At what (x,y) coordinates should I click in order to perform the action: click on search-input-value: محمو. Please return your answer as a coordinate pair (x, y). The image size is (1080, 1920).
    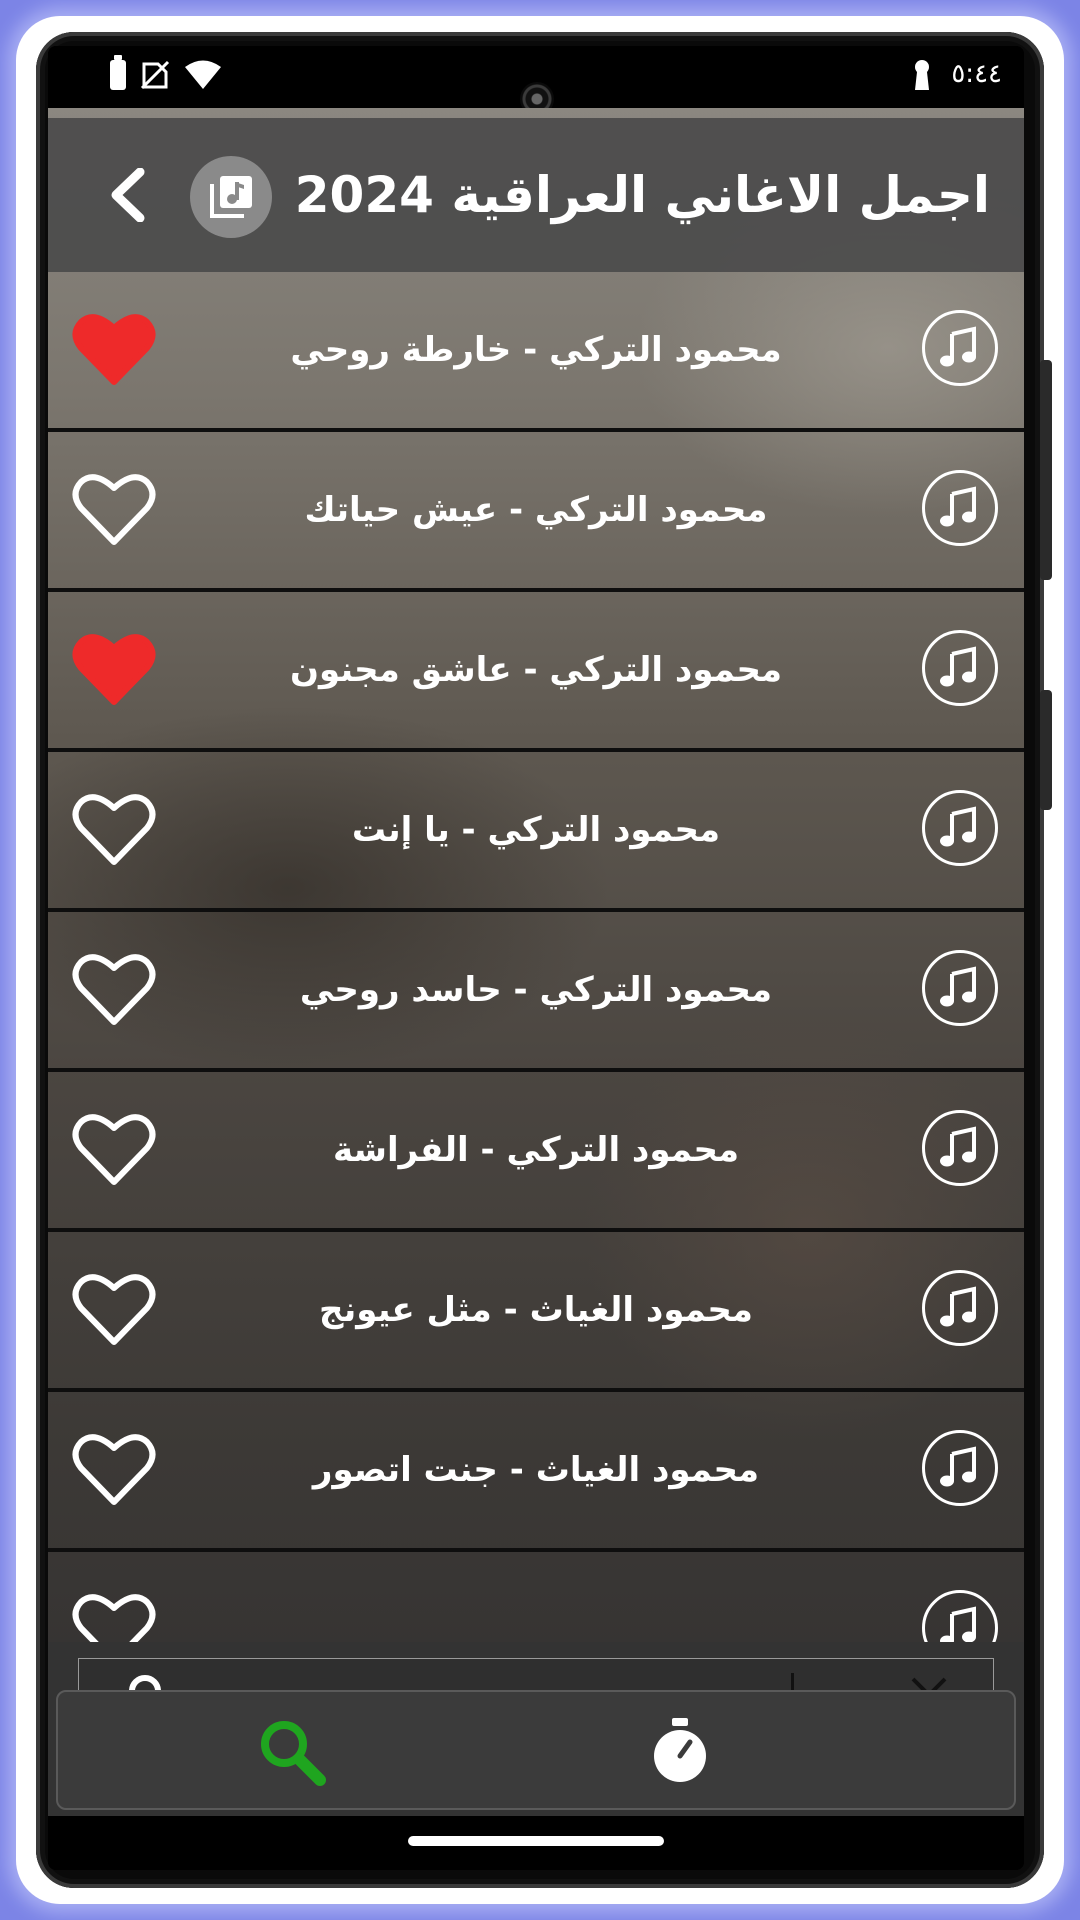
    Looking at the image, I should click on (829, 1684).